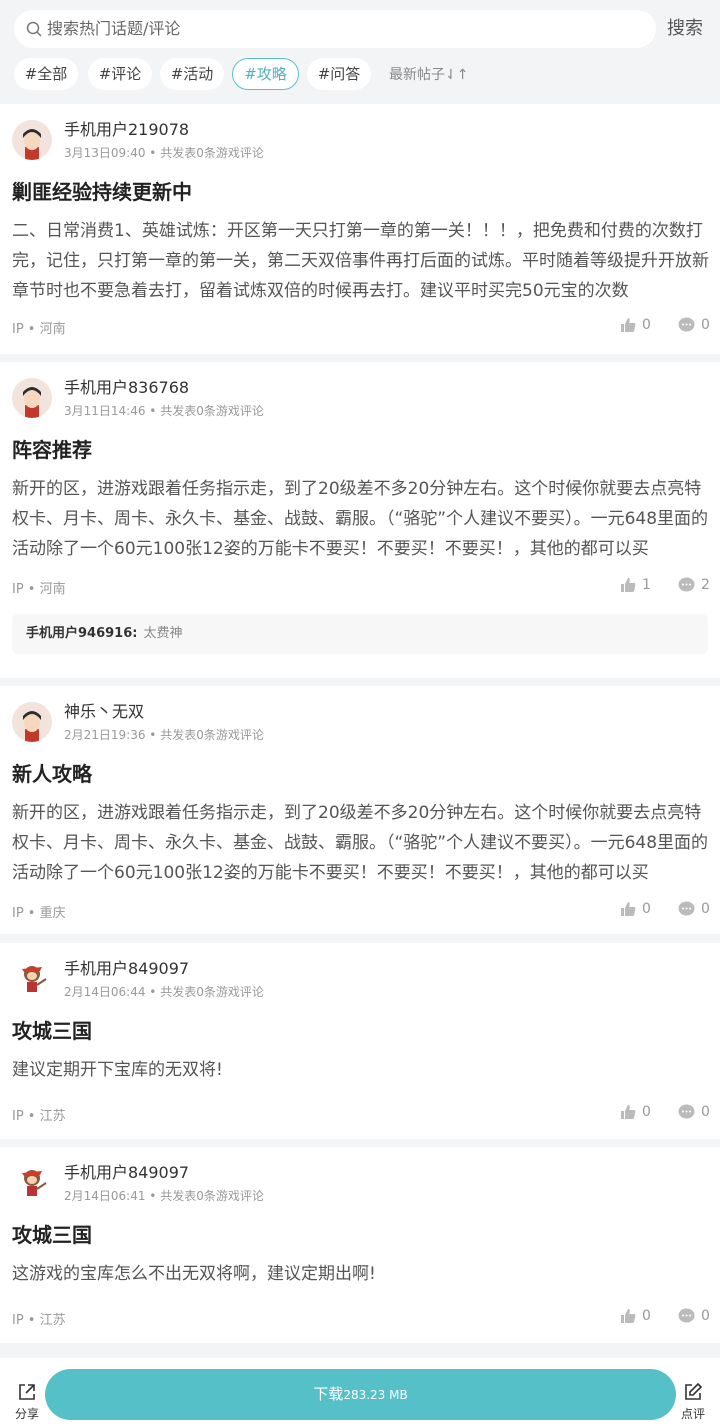  What do you see at coordinates (114, 28) in the screenshot?
I see `search-placeholder: 搜索热门话题/评论` at bounding box center [114, 28].